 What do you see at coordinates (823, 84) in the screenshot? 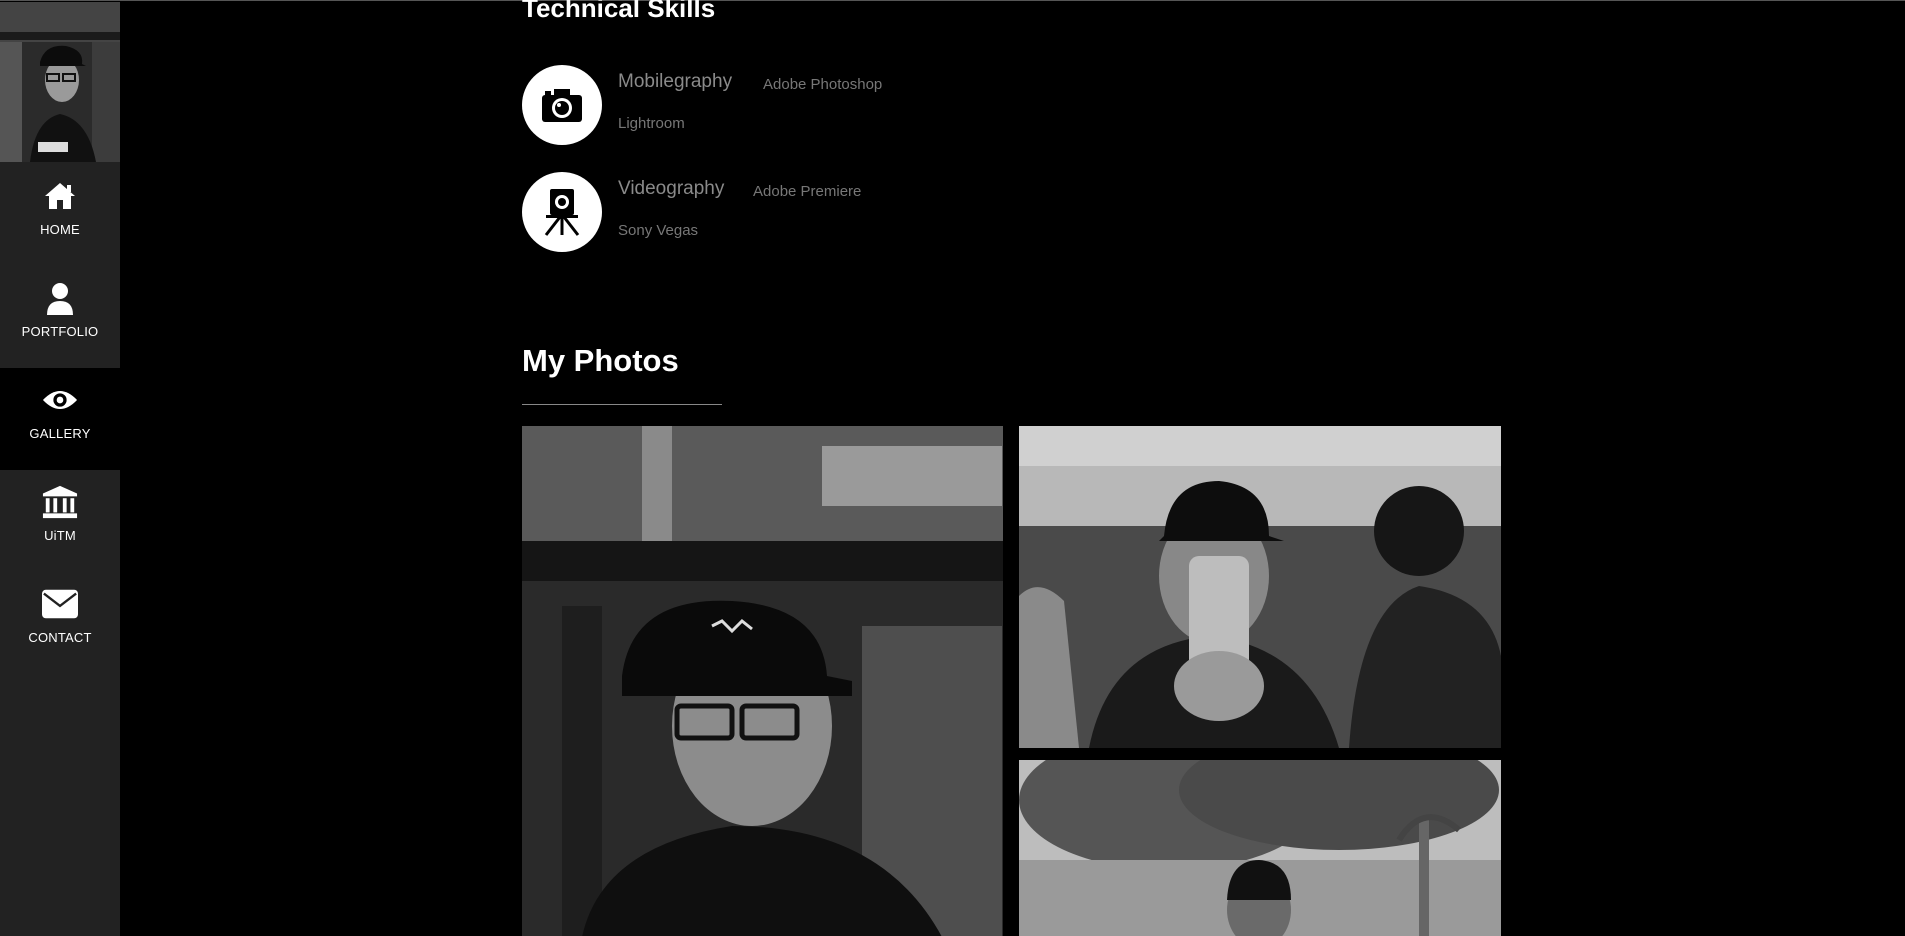
I see `skill-tool: Adobe Photoshop` at bounding box center [823, 84].